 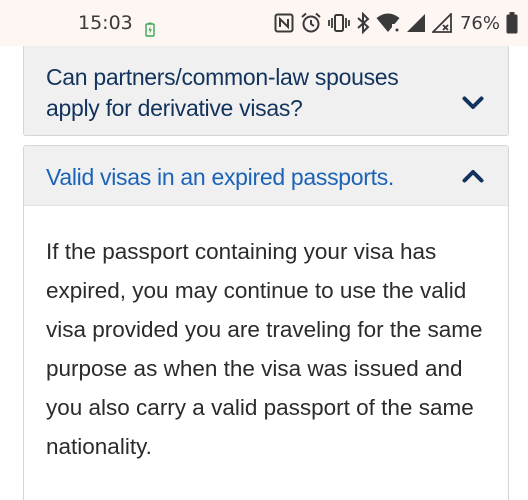 I want to click on status-bar: 15:03 76%, so click(x=264, y=23).